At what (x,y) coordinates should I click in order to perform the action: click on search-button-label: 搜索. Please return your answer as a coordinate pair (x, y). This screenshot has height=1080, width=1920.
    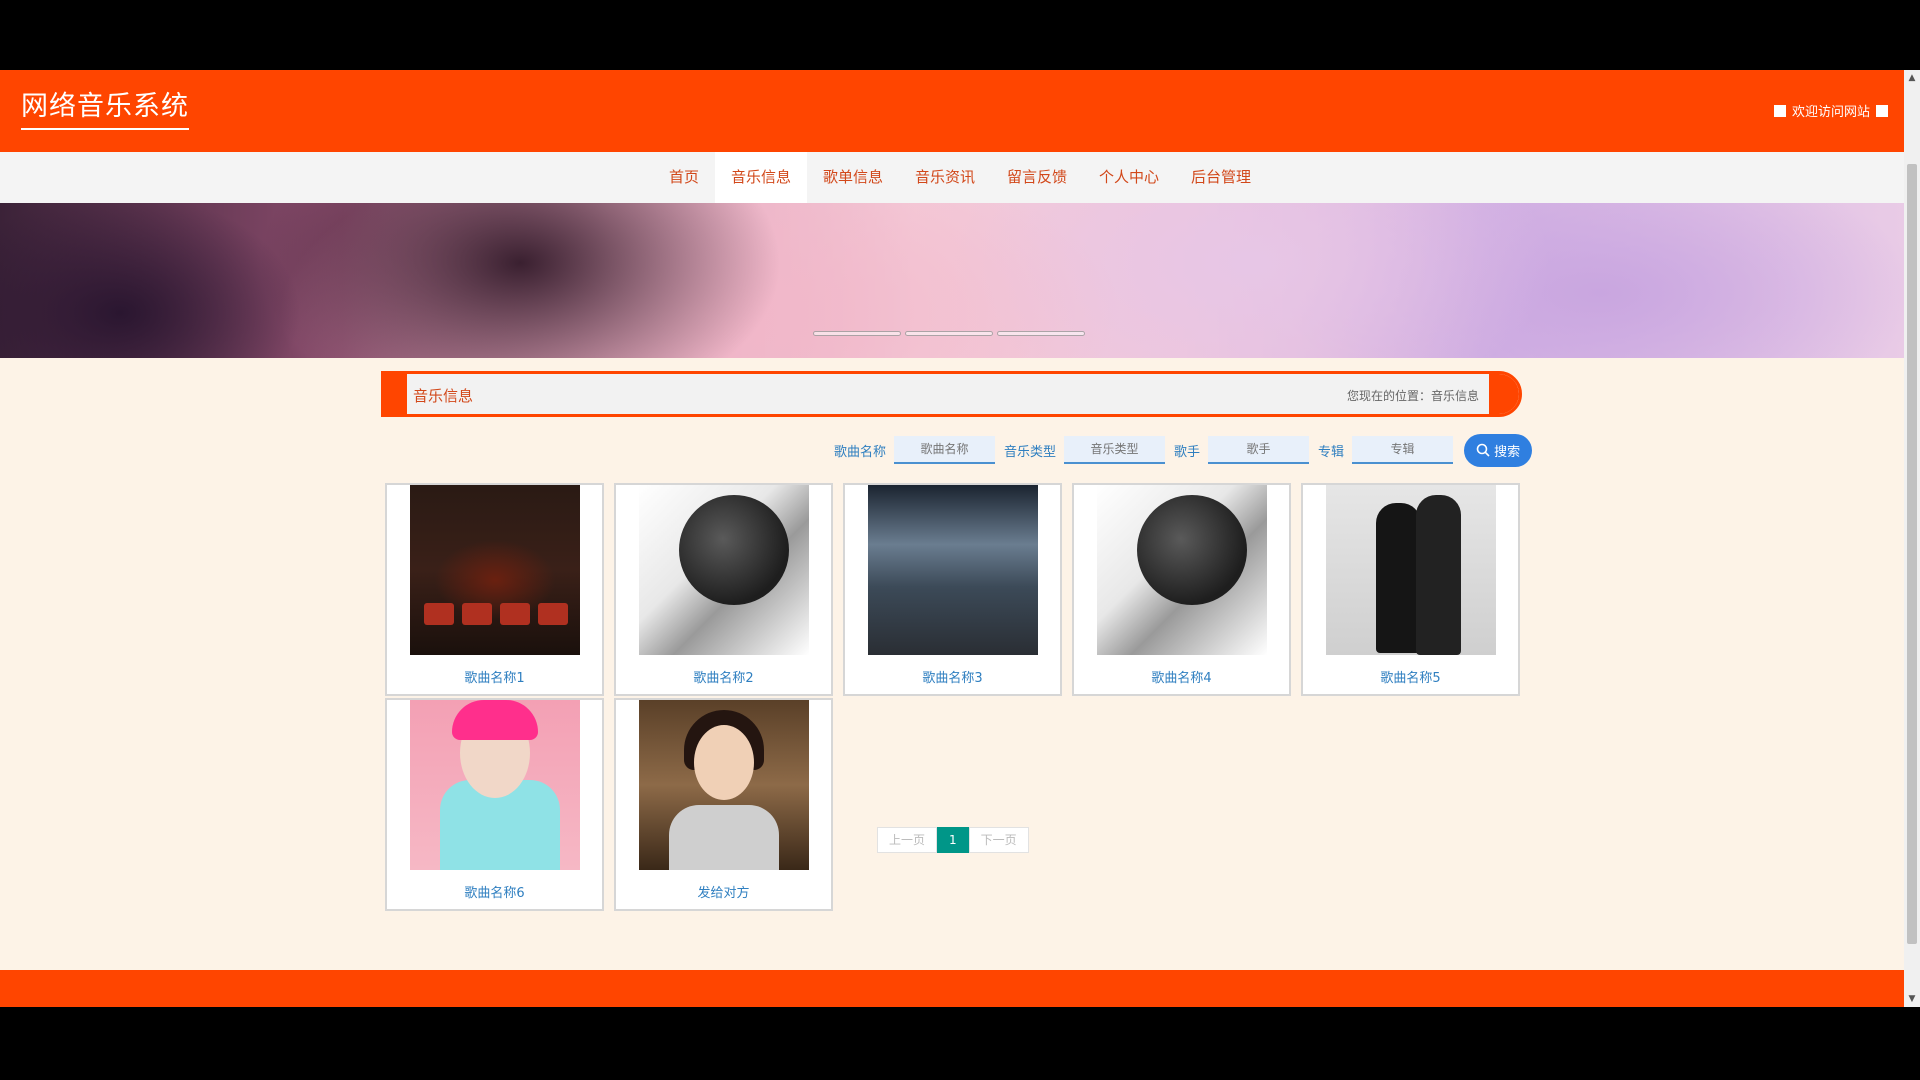
    Looking at the image, I should click on (1507, 452).